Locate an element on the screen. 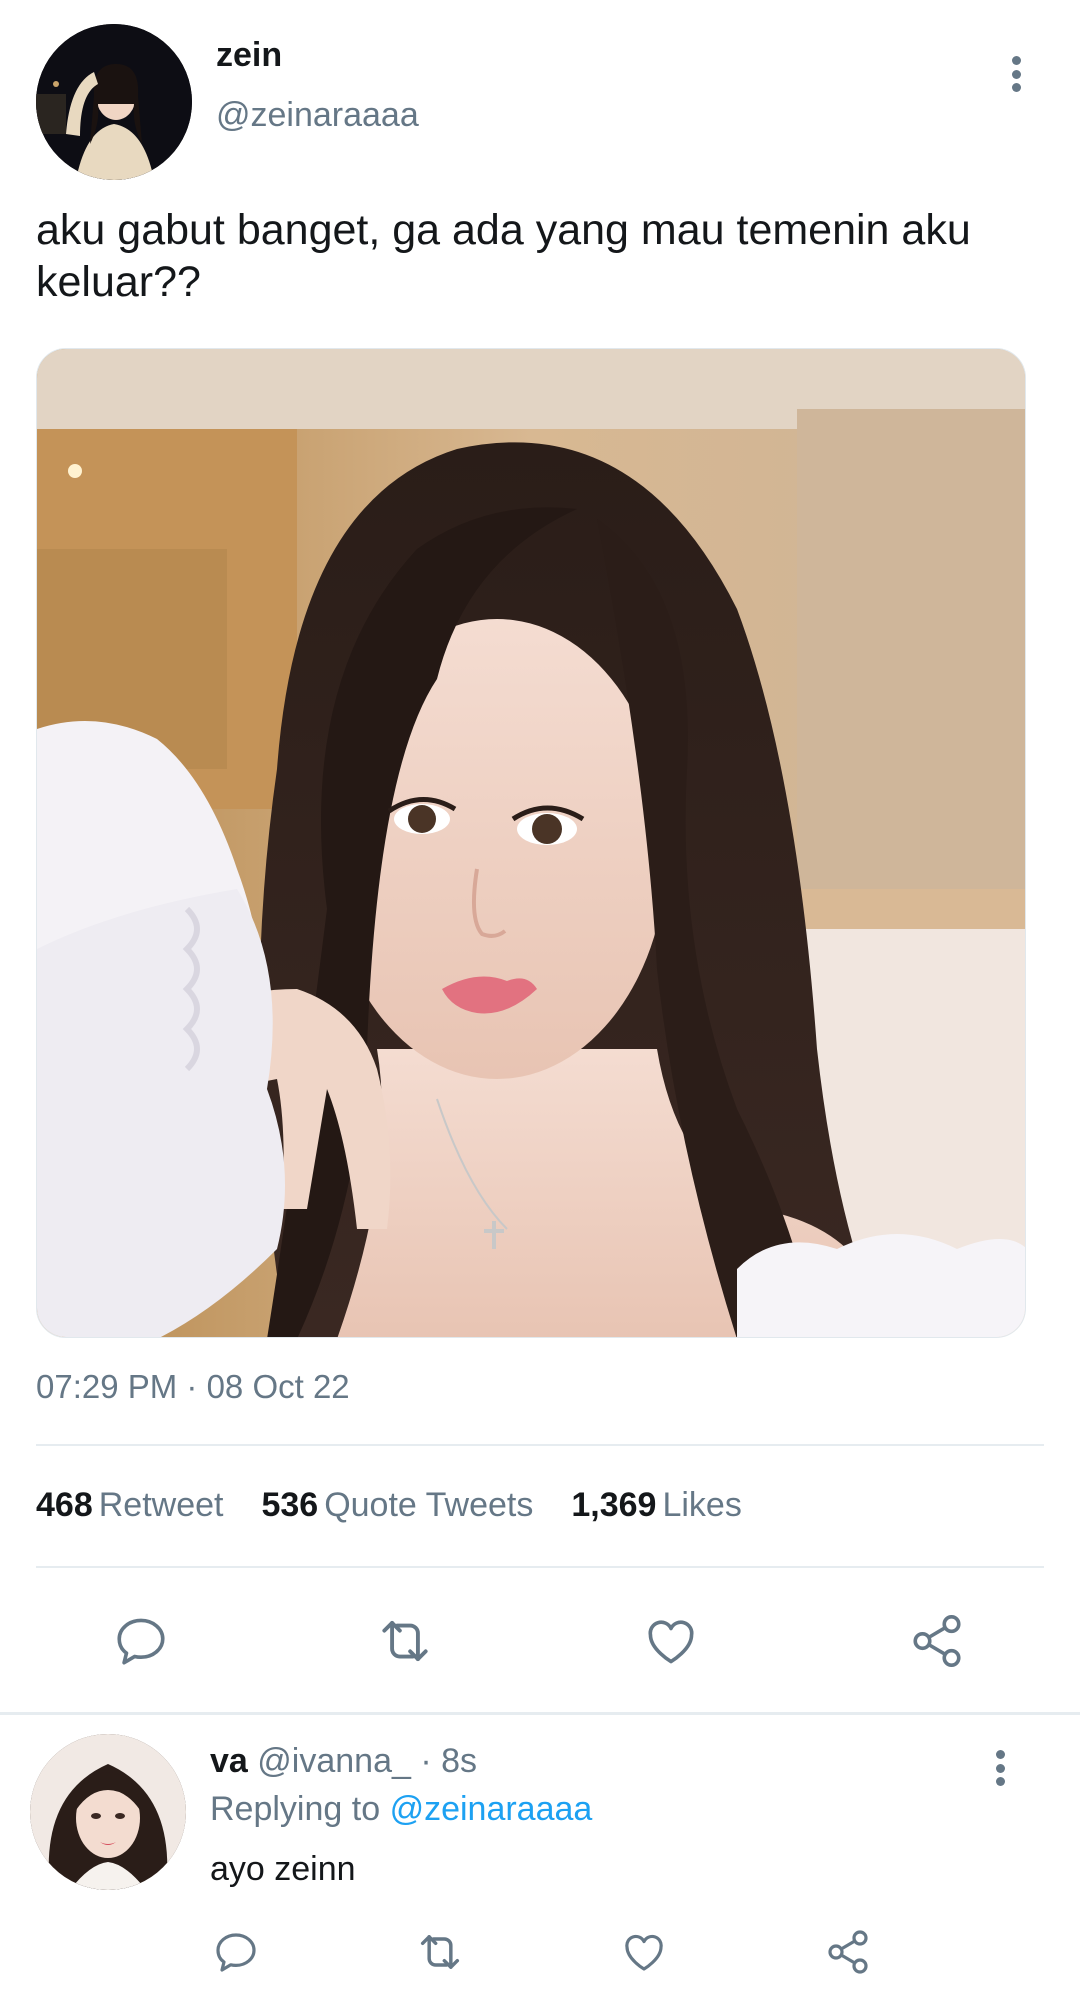  retweet-label: Retweet is located at coordinates (161, 1505).